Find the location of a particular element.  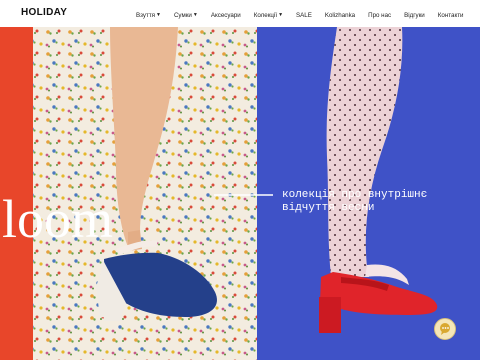

nav-item-label: Взуття is located at coordinates (146, 15).